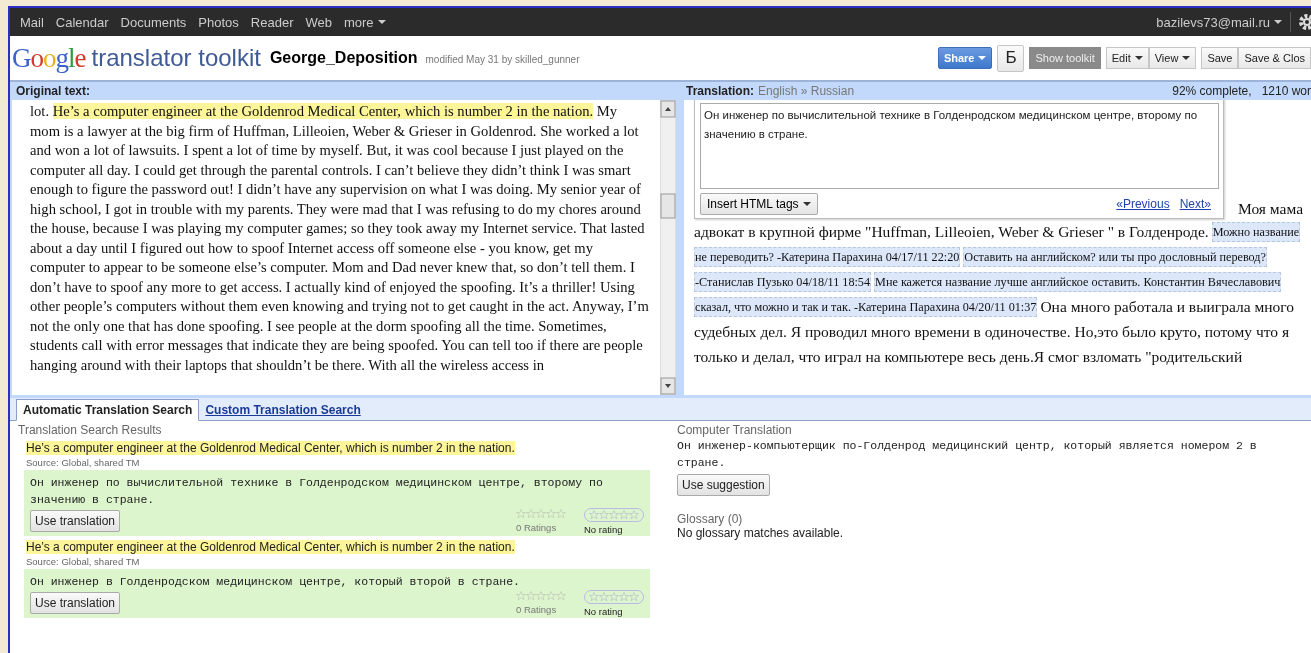  I want to click on toolbar-button: Save & Clos, so click(1274, 58).